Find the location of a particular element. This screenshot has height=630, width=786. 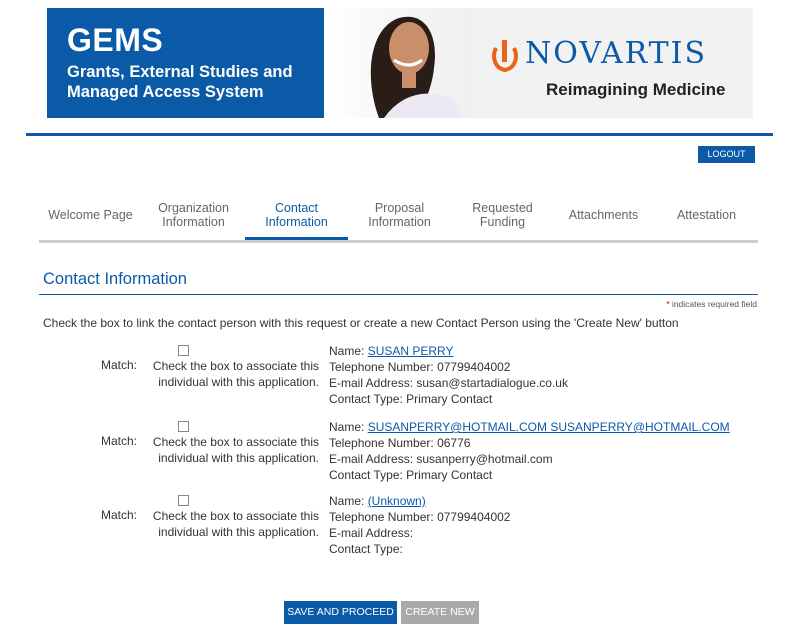

create-new-button: CREATE NEW is located at coordinates (440, 612).